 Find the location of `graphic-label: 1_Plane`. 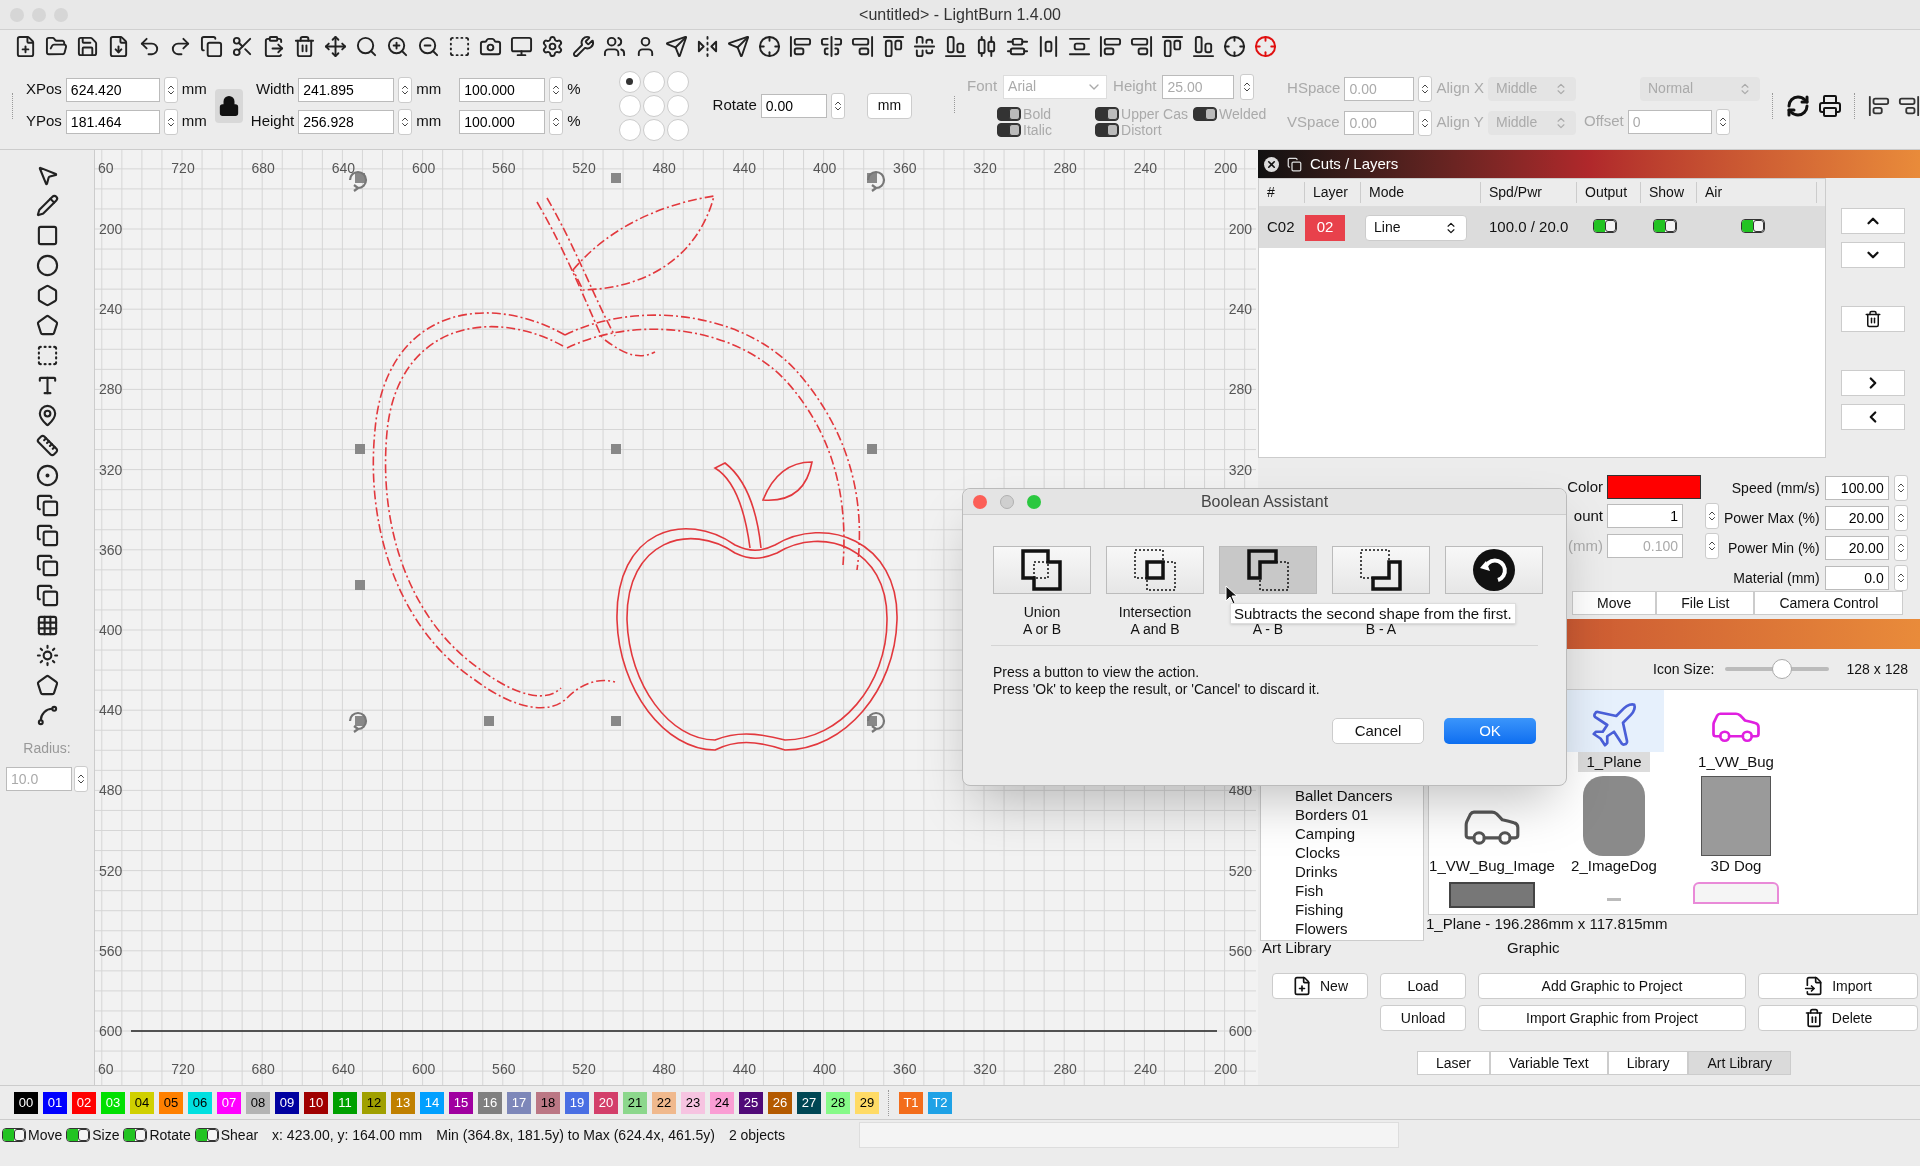

graphic-label: 1_Plane is located at coordinates (1614, 762).